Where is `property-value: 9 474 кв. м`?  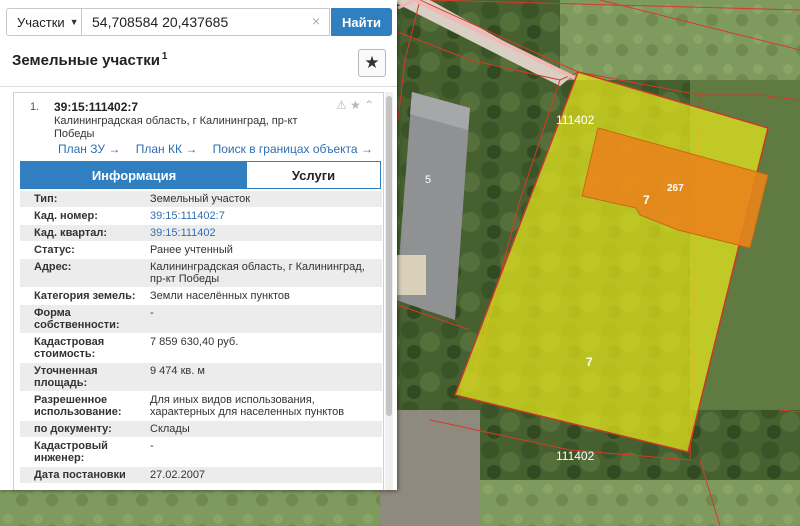
property-value: 9 474 кв. м is located at coordinates (177, 371).